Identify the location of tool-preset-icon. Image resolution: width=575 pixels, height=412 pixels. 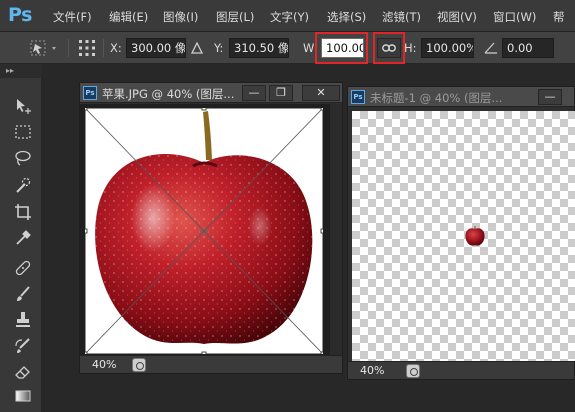
(45, 48).